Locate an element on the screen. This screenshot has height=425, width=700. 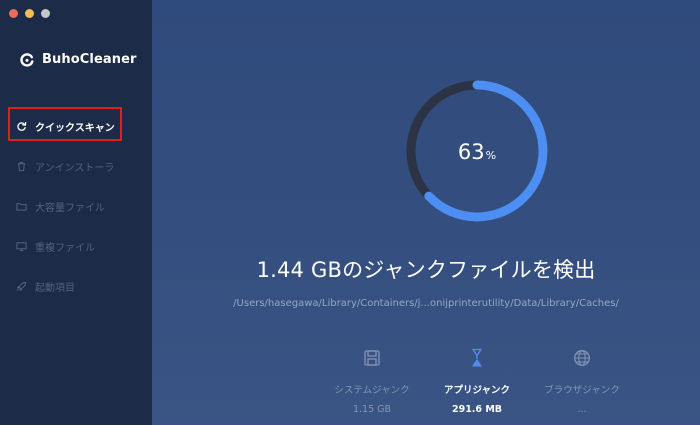
scan-result-headline: 1.44 GBのジャンクファイルを検出 is located at coordinates (426, 270).